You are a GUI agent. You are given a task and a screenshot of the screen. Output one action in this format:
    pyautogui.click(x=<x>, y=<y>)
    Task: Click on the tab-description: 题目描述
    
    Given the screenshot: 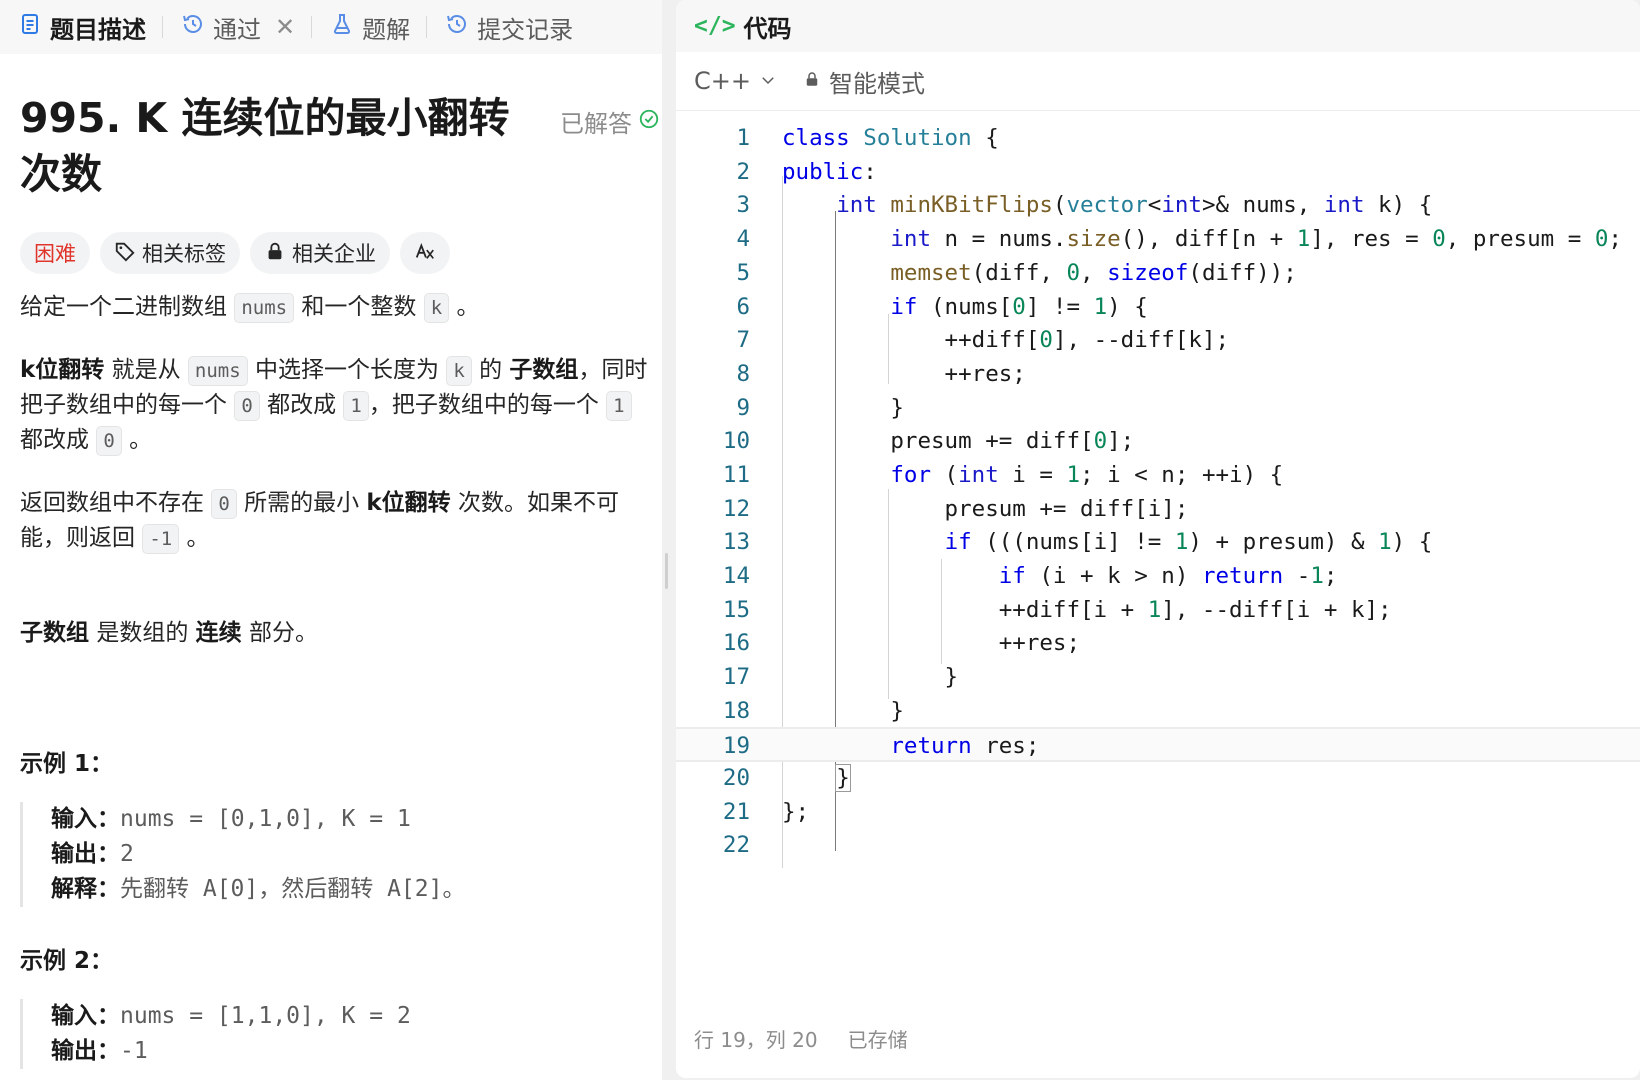 What is the action you would take?
    pyautogui.click(x=81, y=27)
    